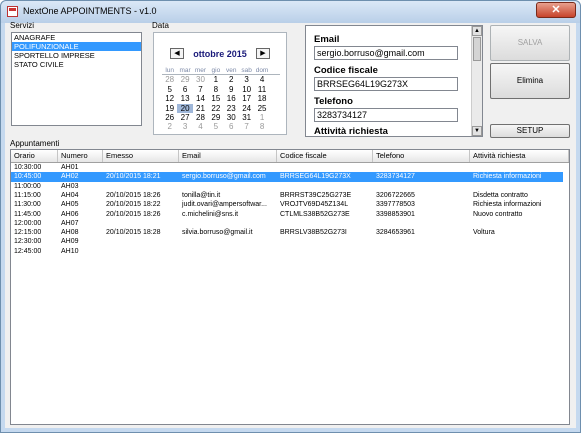  What do you see at coordinates (556, 10) in the screenshot?
I see `close-button: ✕` at bounding box center [556, 10].